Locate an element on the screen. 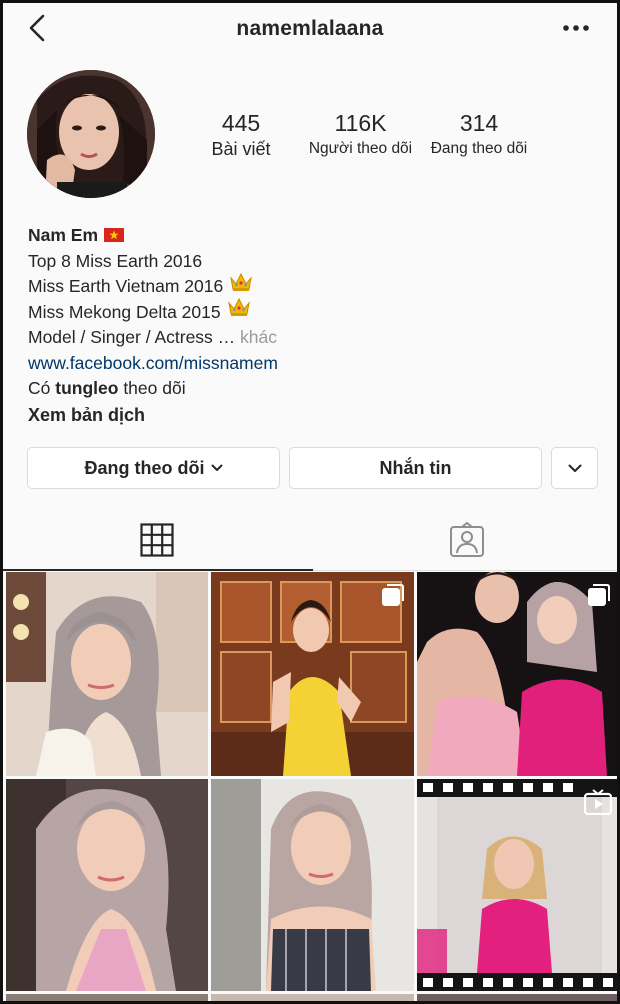  stat-following: 314 Đang theo dõi is located at coordinates (479, 134).